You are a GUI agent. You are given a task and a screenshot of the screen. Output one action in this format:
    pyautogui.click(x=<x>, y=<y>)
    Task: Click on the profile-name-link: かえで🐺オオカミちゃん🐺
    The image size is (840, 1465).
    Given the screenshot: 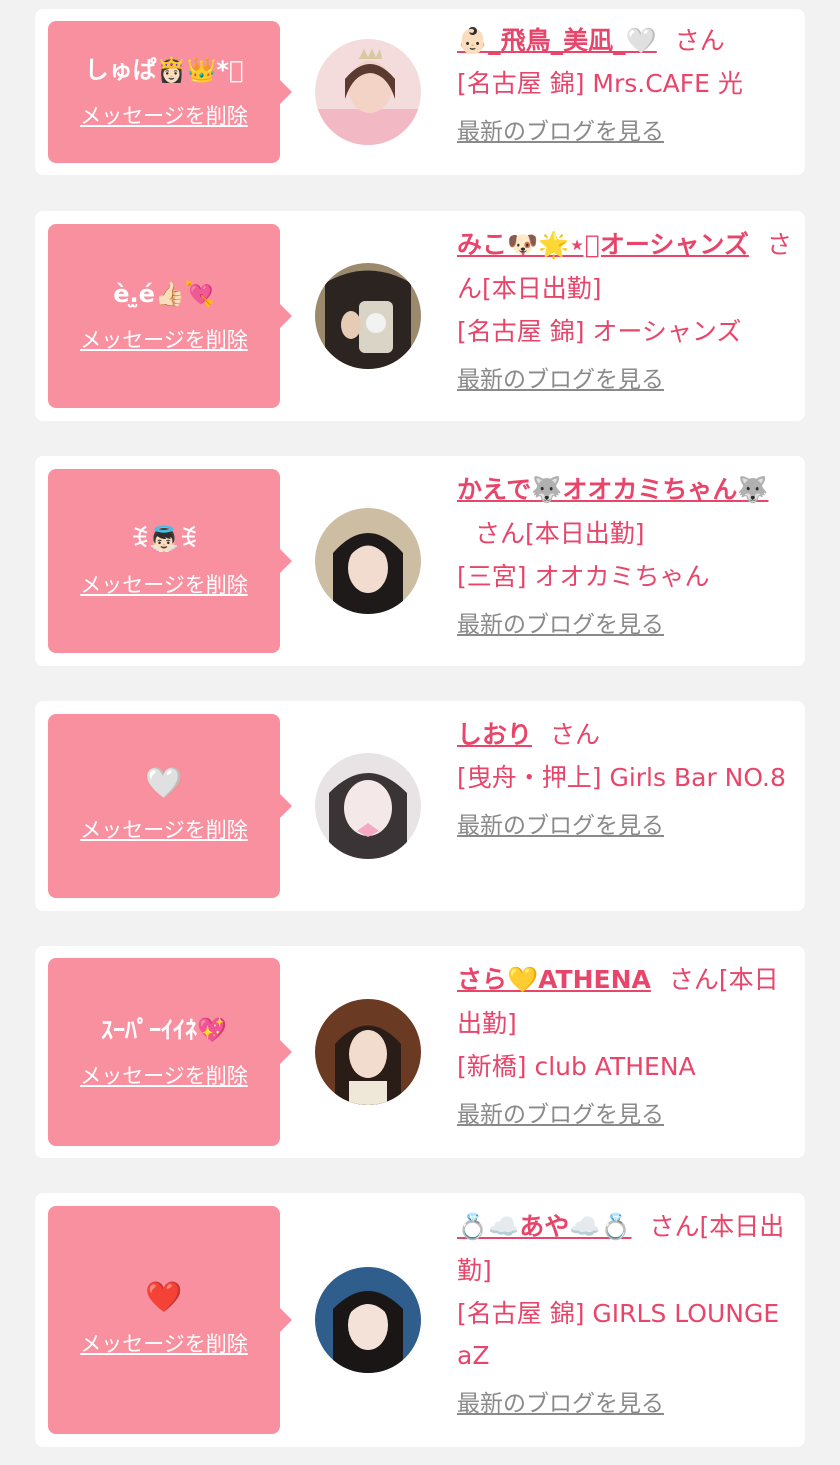 What is the action you would take?
    pyautogui.click(x=613, y=489)
    